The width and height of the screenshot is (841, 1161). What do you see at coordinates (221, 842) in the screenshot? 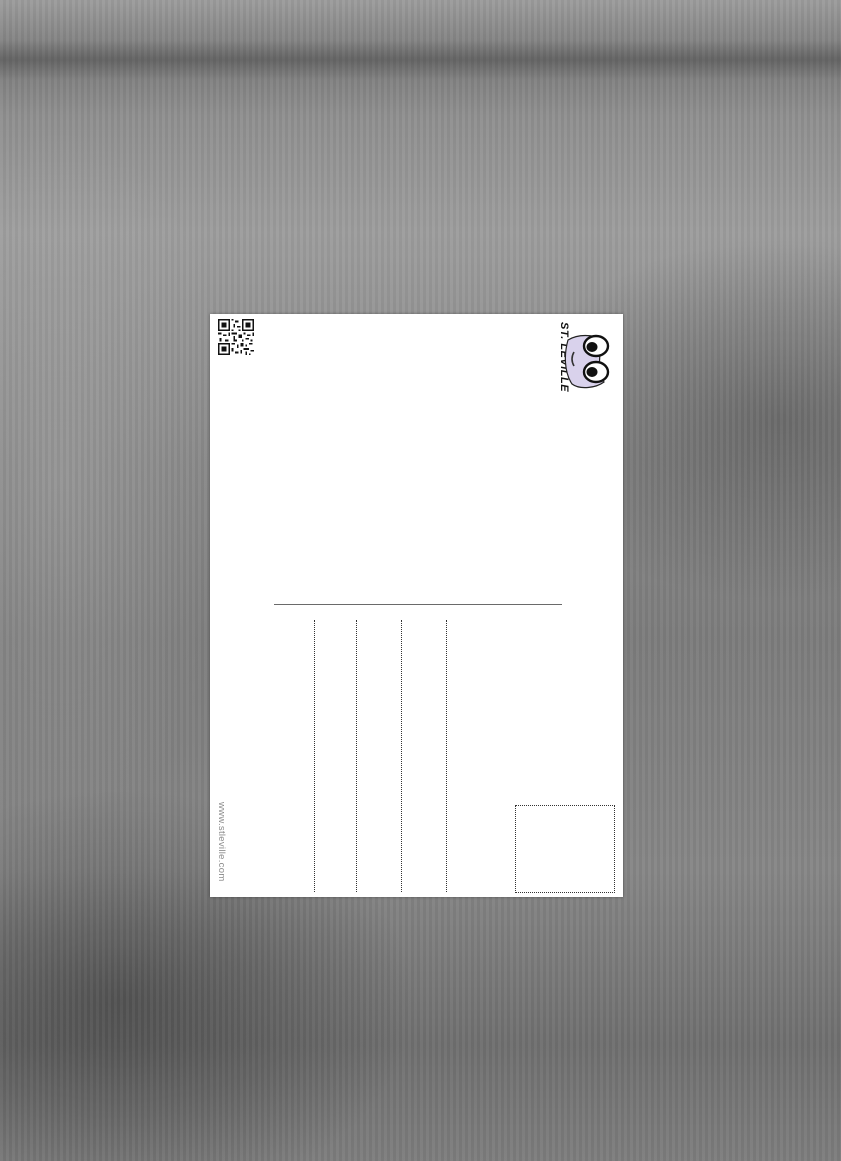
I see `website-url: www.stleville.com` at bounding box center [221, 842].